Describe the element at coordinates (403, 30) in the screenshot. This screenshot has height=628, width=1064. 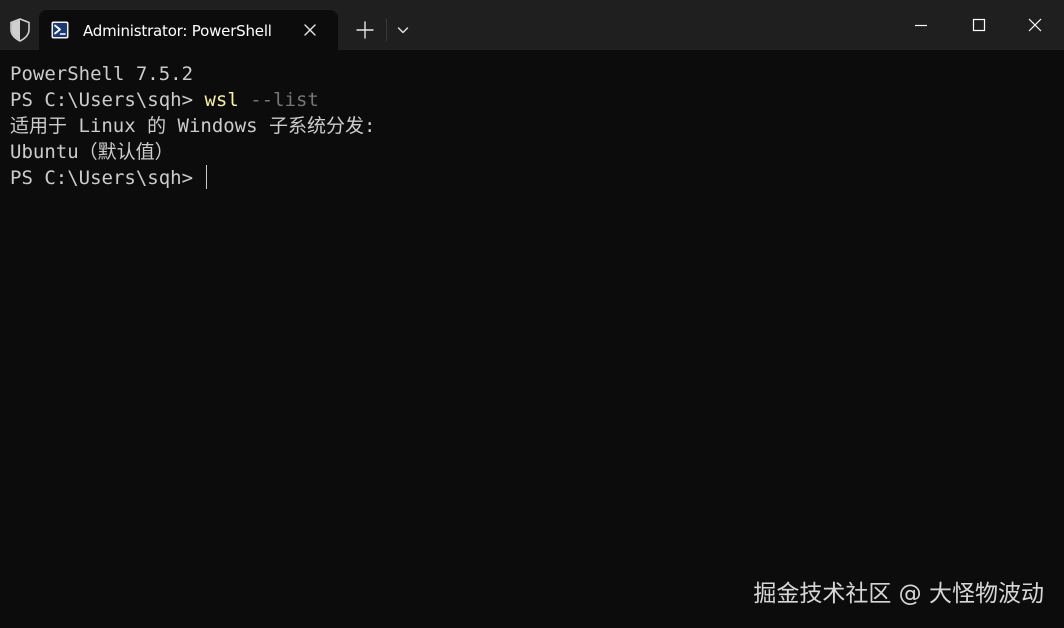
I see `chevron-down-icon` at that location.